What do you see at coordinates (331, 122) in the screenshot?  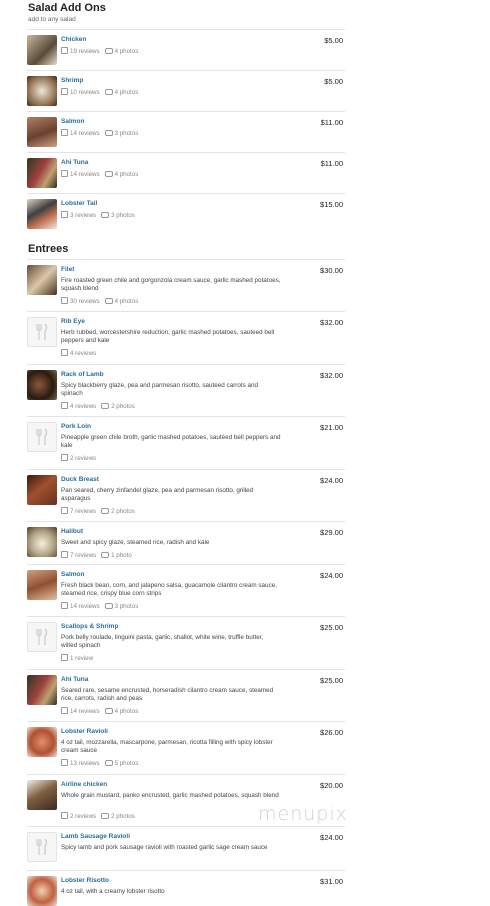 I see `item-price: $11.00` at bounding box center [331, 122].